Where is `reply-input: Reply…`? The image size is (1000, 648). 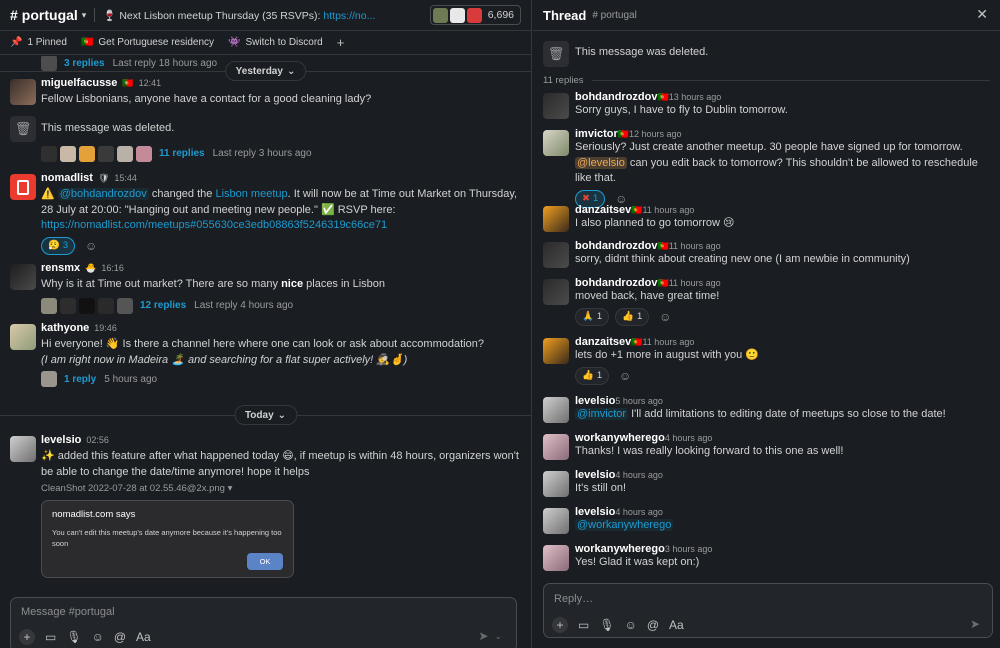 reply-input: Reply… is located at coordinates (573, 599).